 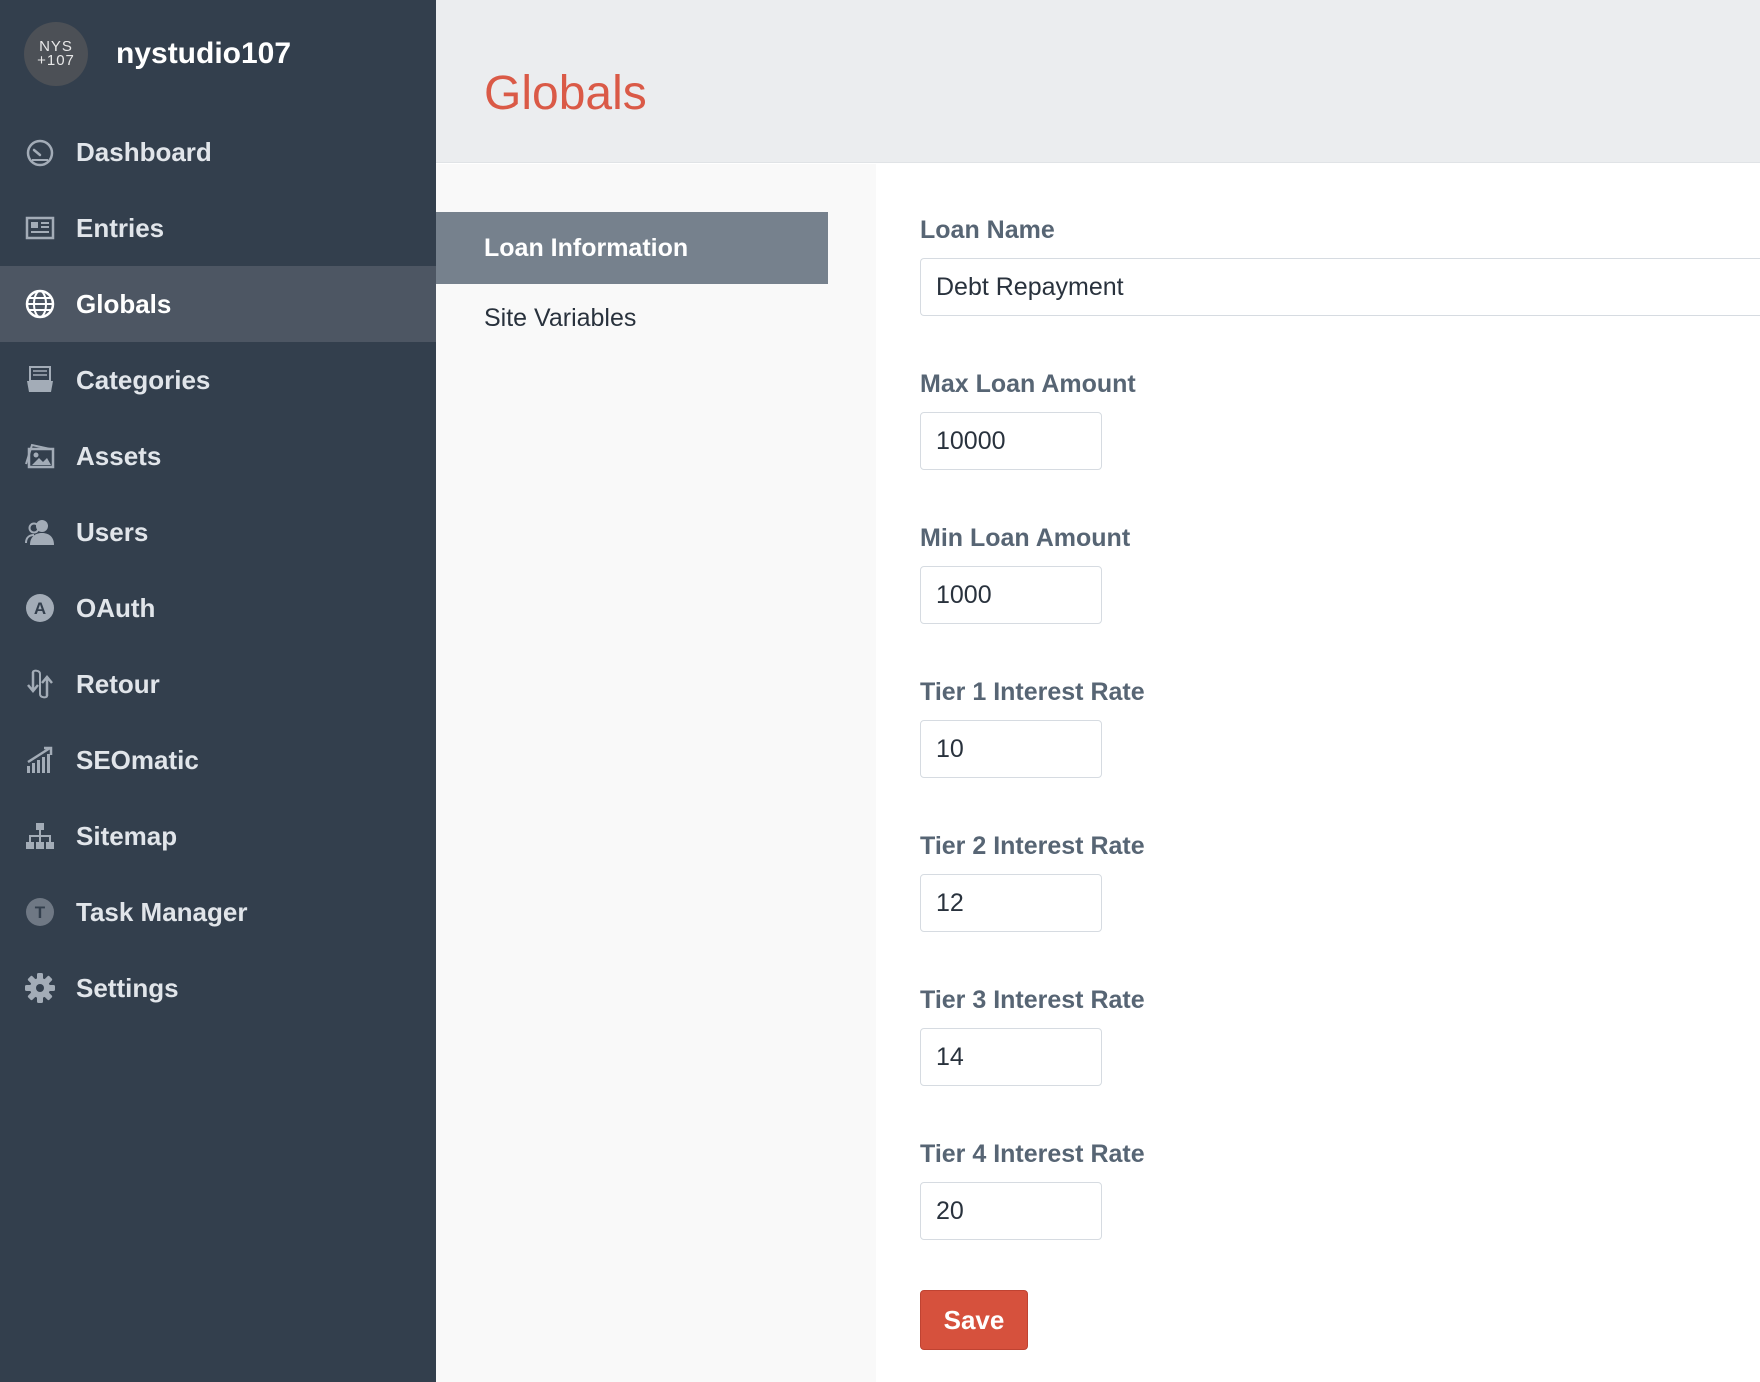 What do you see at coordinates (40, 532) in the screenshot?
I see `users-icon` at bounding box center [40, 532].